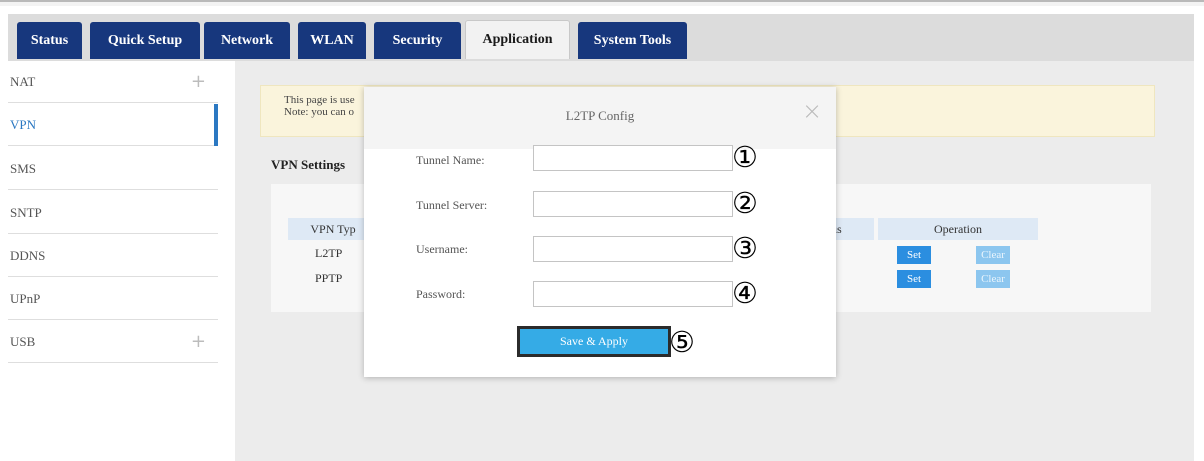 The width and height of the screenshot is (1204, 461). What do you see at coordinates (113, 299) in the screenshot?
I see `sidebar-item-upnp: UPnP` at bounding box center [113, 299].